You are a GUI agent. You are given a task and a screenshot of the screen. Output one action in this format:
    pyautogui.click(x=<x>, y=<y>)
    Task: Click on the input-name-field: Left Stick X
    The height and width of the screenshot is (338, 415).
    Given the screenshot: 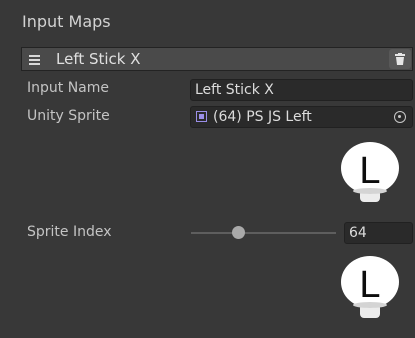 What is the action you would take?
    pyautogui.click(x=301, y=90)
    